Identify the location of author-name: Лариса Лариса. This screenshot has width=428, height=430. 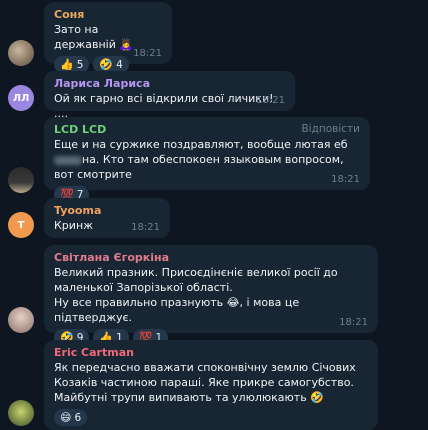
(169, 84).